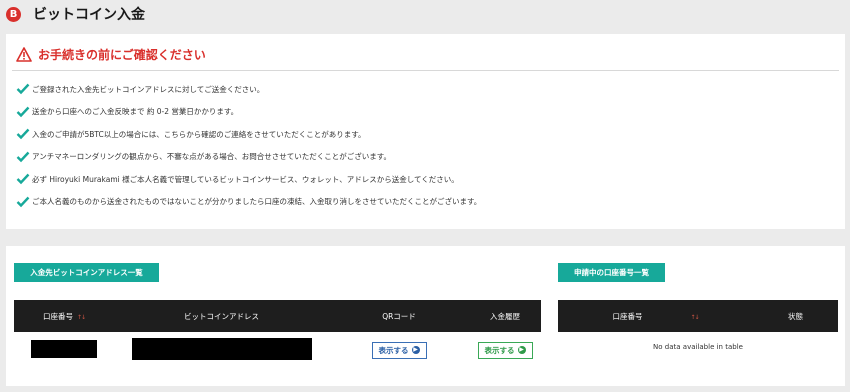 This screenshot has width=850, height=392. What do you see at coordinates (505, 316) in the screenshot?
I see `column-deposit-history: 入金履歴` at bounding box center [505, 316].